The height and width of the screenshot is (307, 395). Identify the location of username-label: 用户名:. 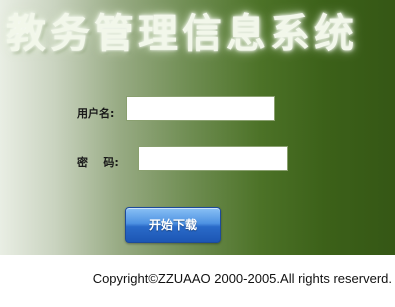
(96, 113).